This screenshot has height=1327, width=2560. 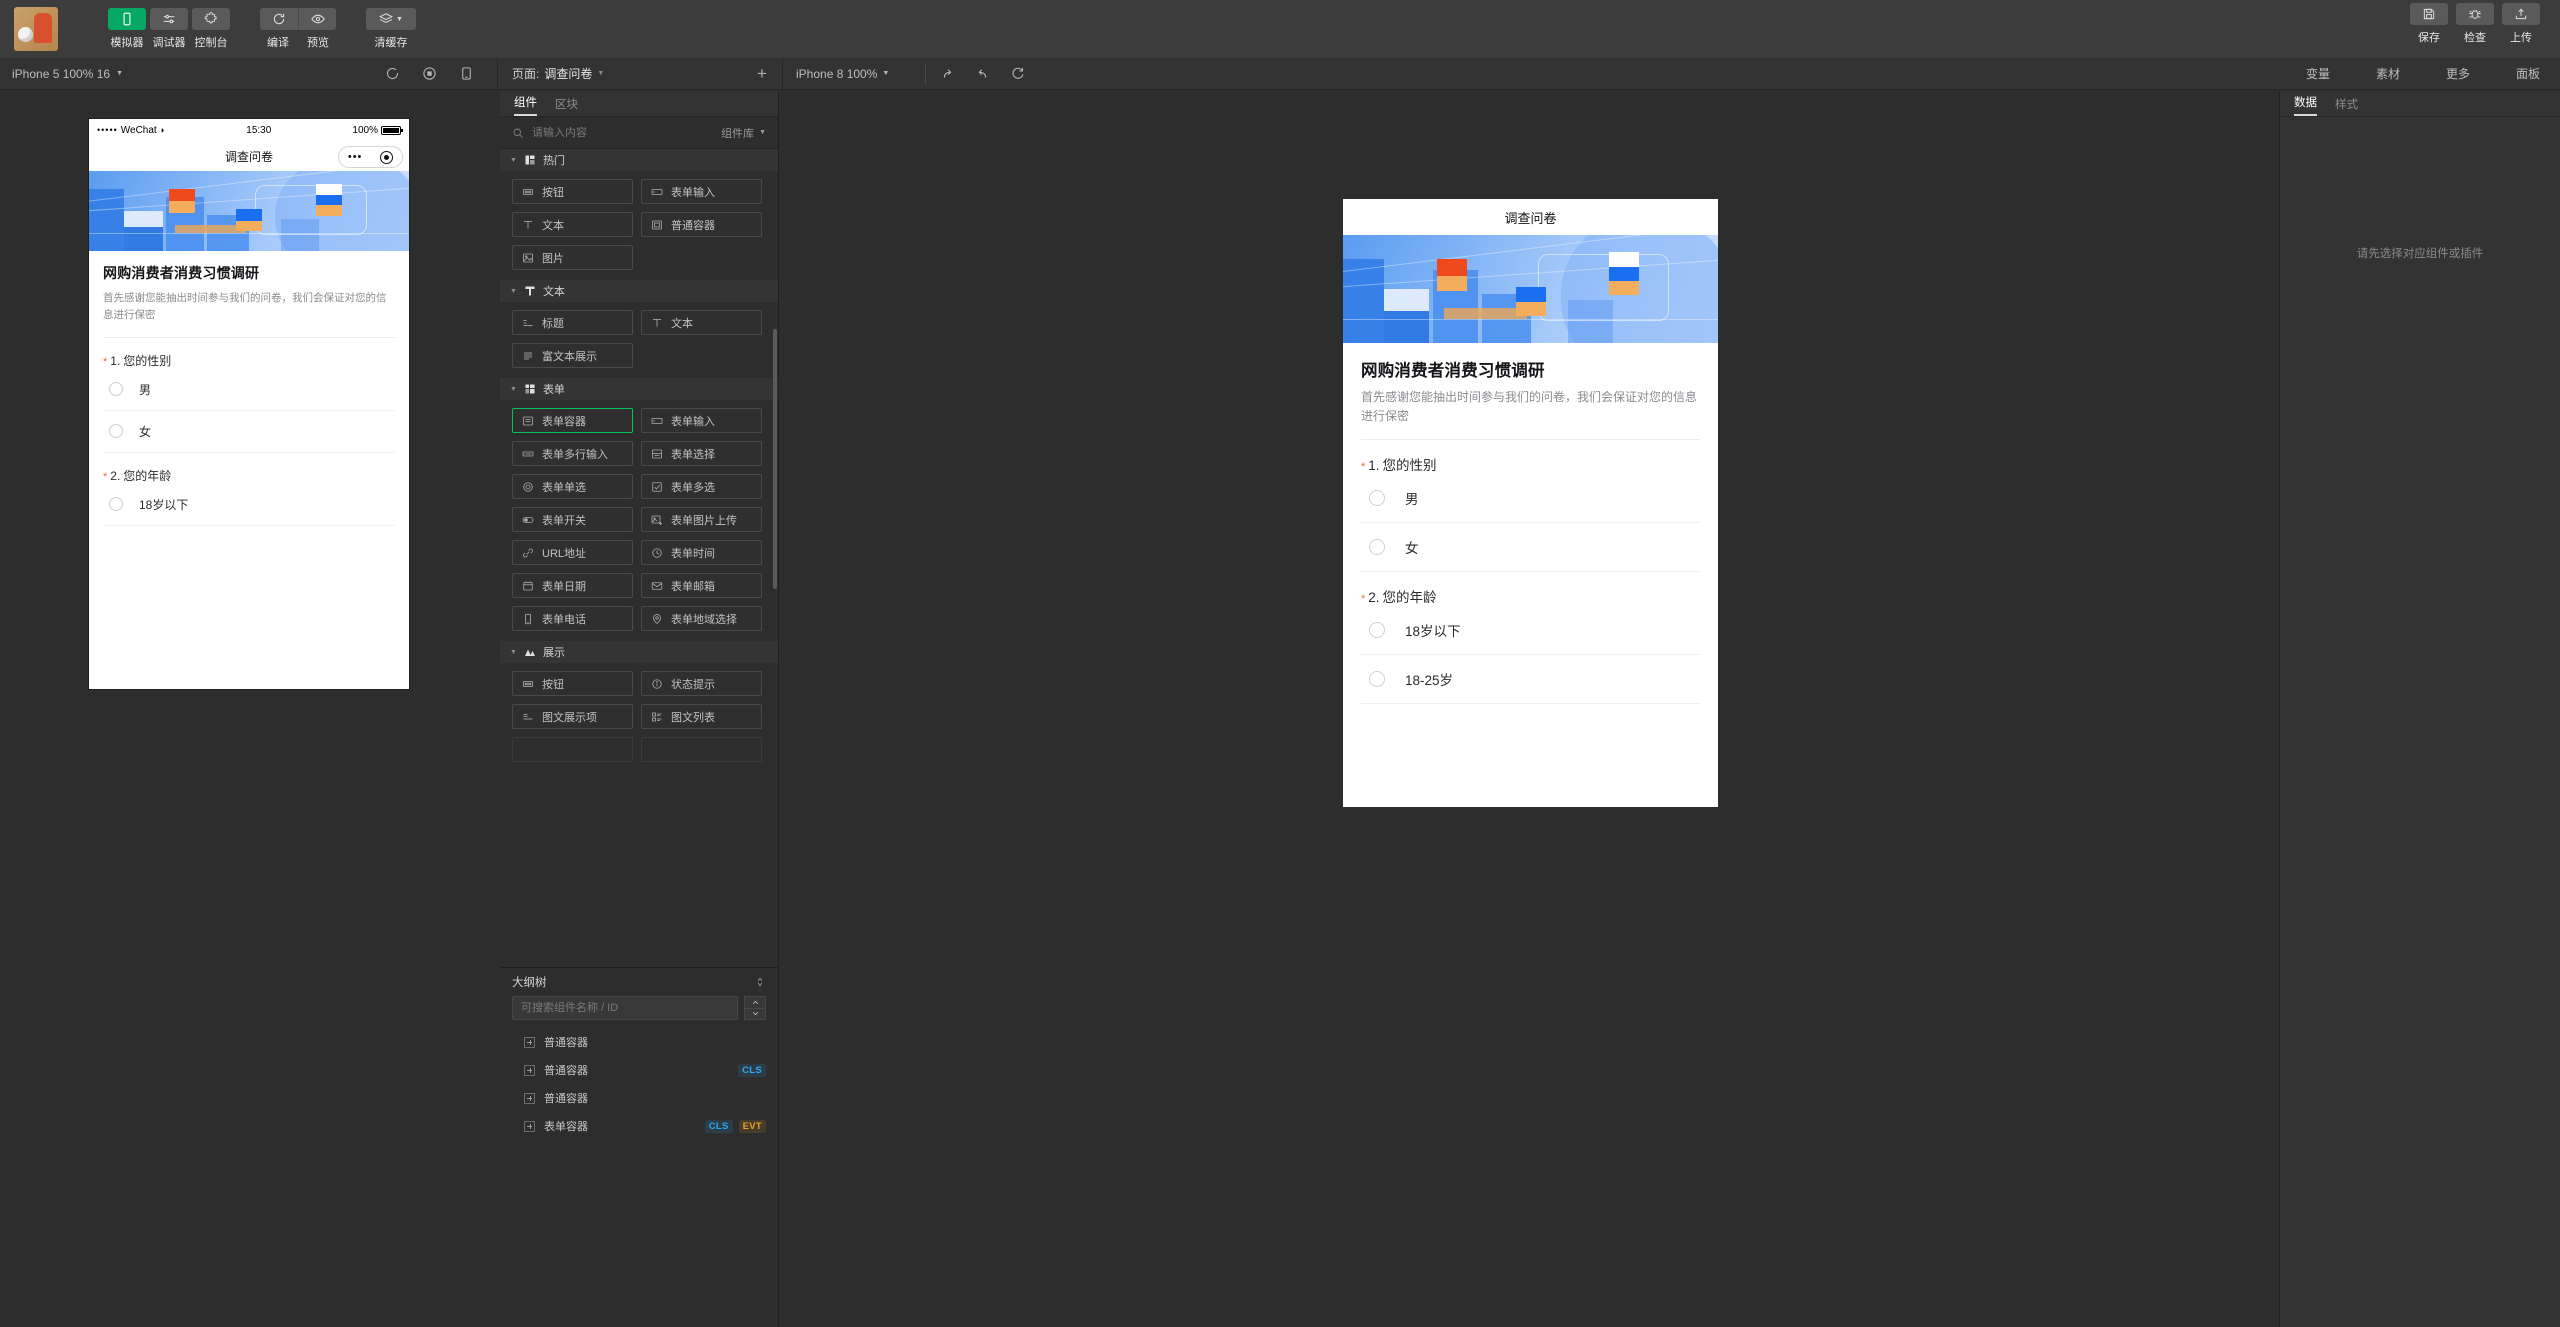 What do you see at coordinates (762, 73) in the screenshot?
I see `add-page-button: +` at bounding box center [762, 73].